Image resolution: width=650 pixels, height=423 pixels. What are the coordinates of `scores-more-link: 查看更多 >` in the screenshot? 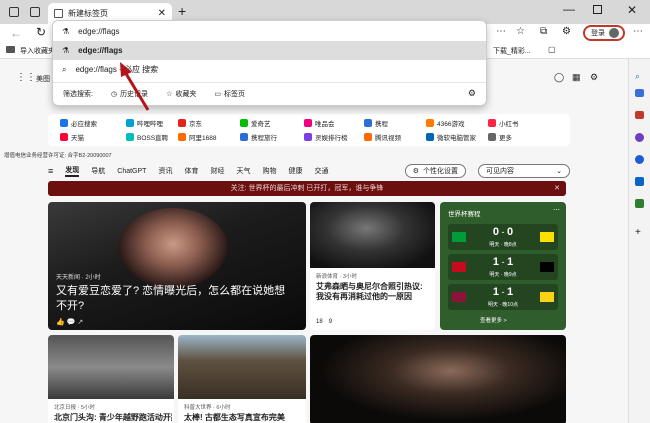 It's located at (493, 320).